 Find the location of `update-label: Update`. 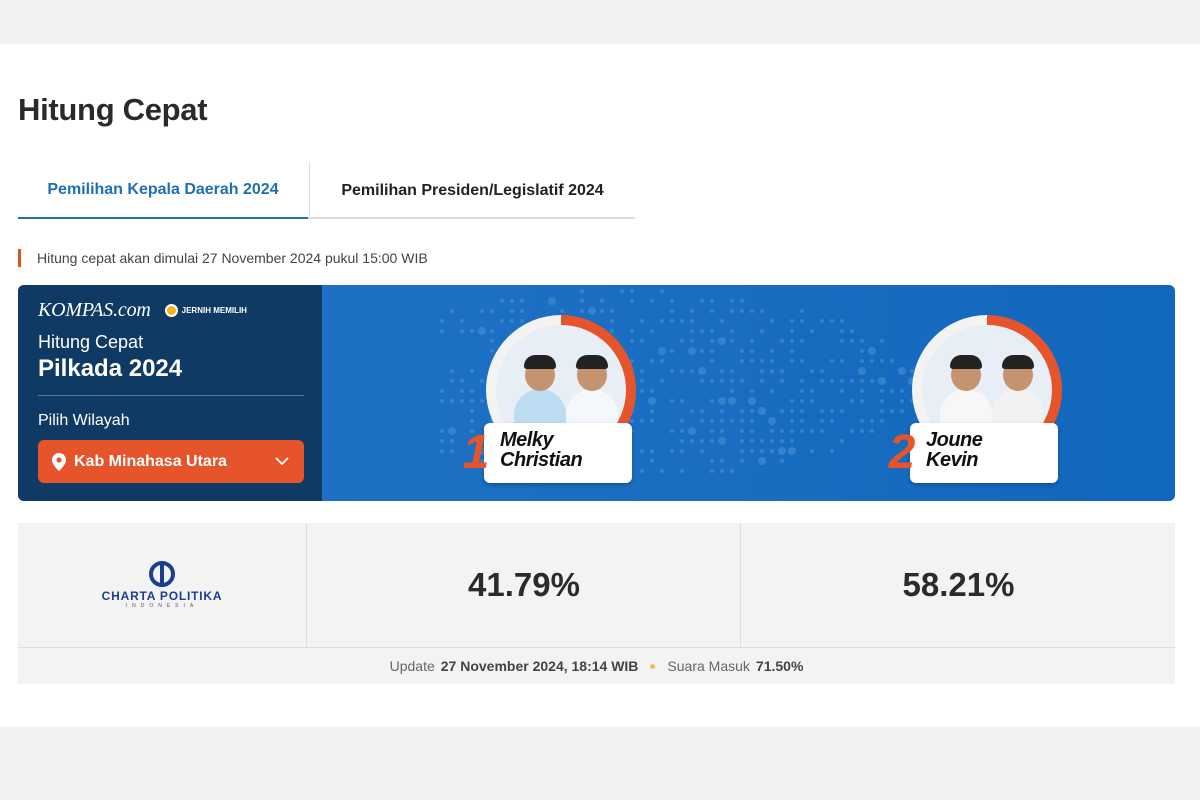

update-label: Update is located at coordinates (412, 666).